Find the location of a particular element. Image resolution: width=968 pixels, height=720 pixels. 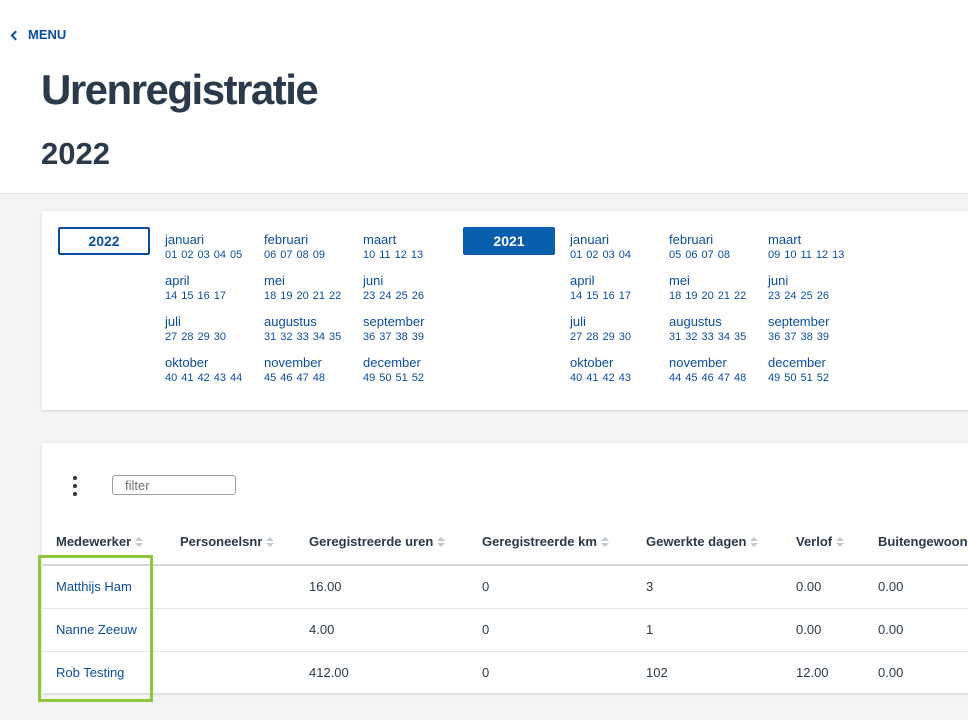

week-link: 23 is located at coordinates (369, 296).